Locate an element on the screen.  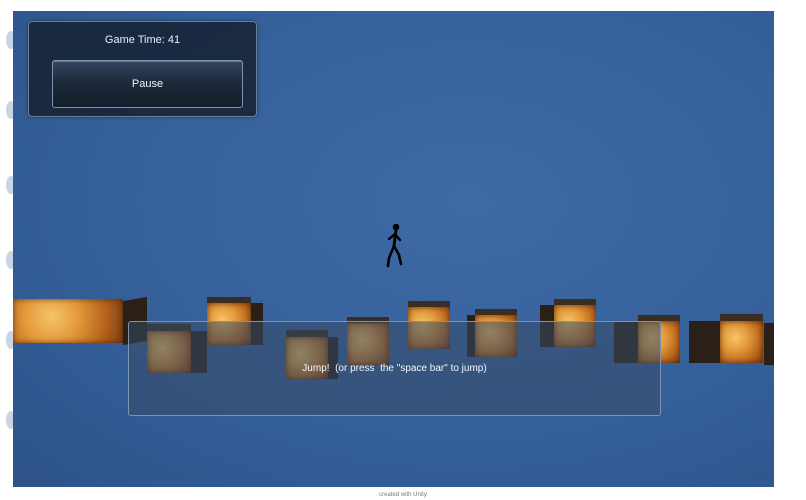
pause-button: Pause is located at coordinates (147, 84).